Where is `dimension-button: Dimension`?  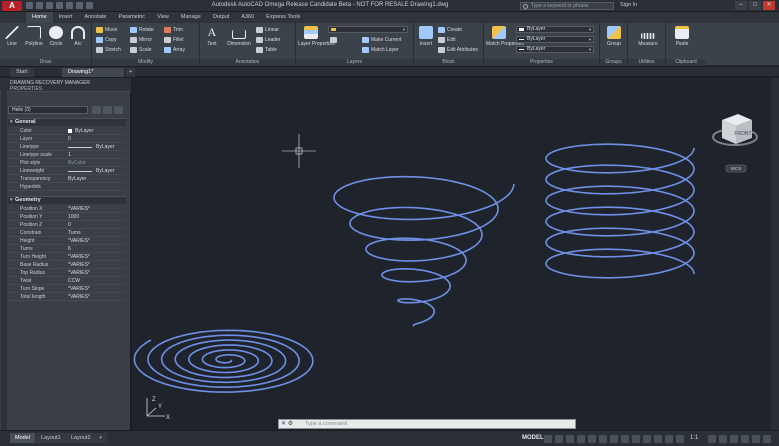 dimension-button: Dimension is located at coordinates (239, 36).